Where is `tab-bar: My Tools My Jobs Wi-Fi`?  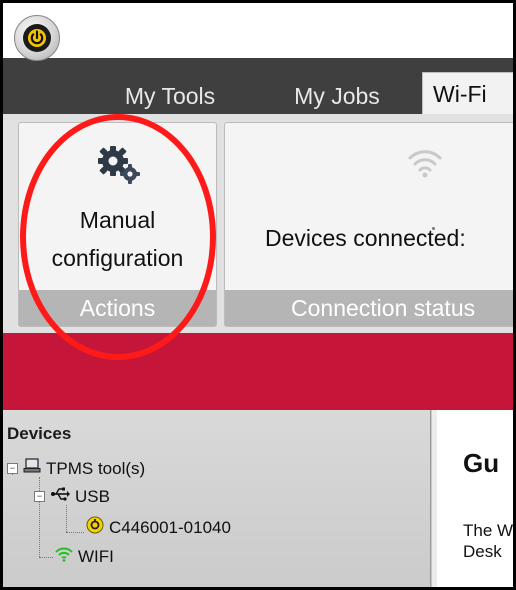
tab-bar: My Tools My Jobs Wi-Fi is located at coordinates (258, 86).